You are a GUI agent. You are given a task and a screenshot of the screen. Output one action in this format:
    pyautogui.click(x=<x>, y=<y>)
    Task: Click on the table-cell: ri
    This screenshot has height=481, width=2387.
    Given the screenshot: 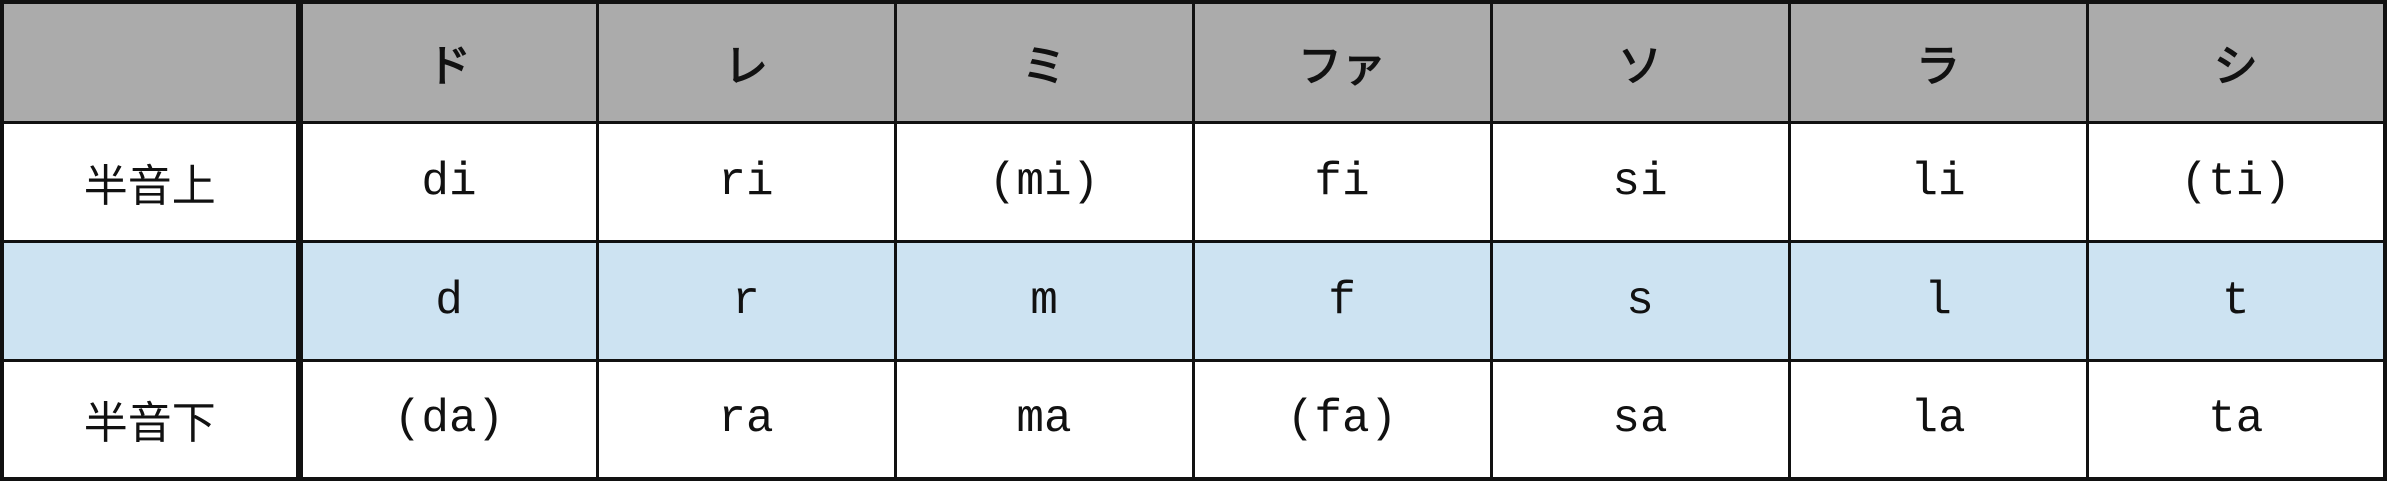 What is the action you would take?
    pyautogui.click(x=746, y=181)
    